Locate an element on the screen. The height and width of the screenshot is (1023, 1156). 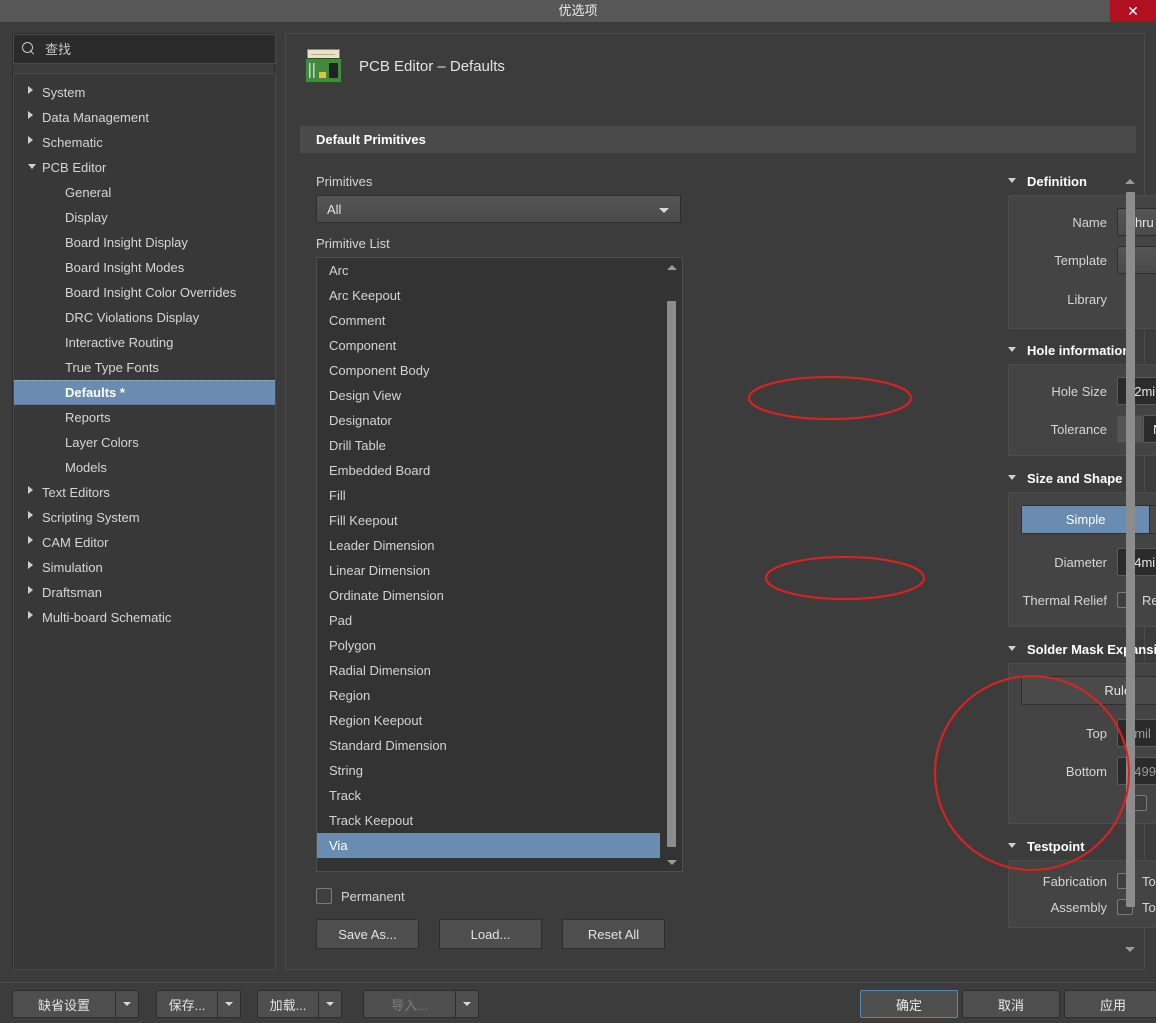
list-item: Fill Keepout is located at coordinates (488, 520).